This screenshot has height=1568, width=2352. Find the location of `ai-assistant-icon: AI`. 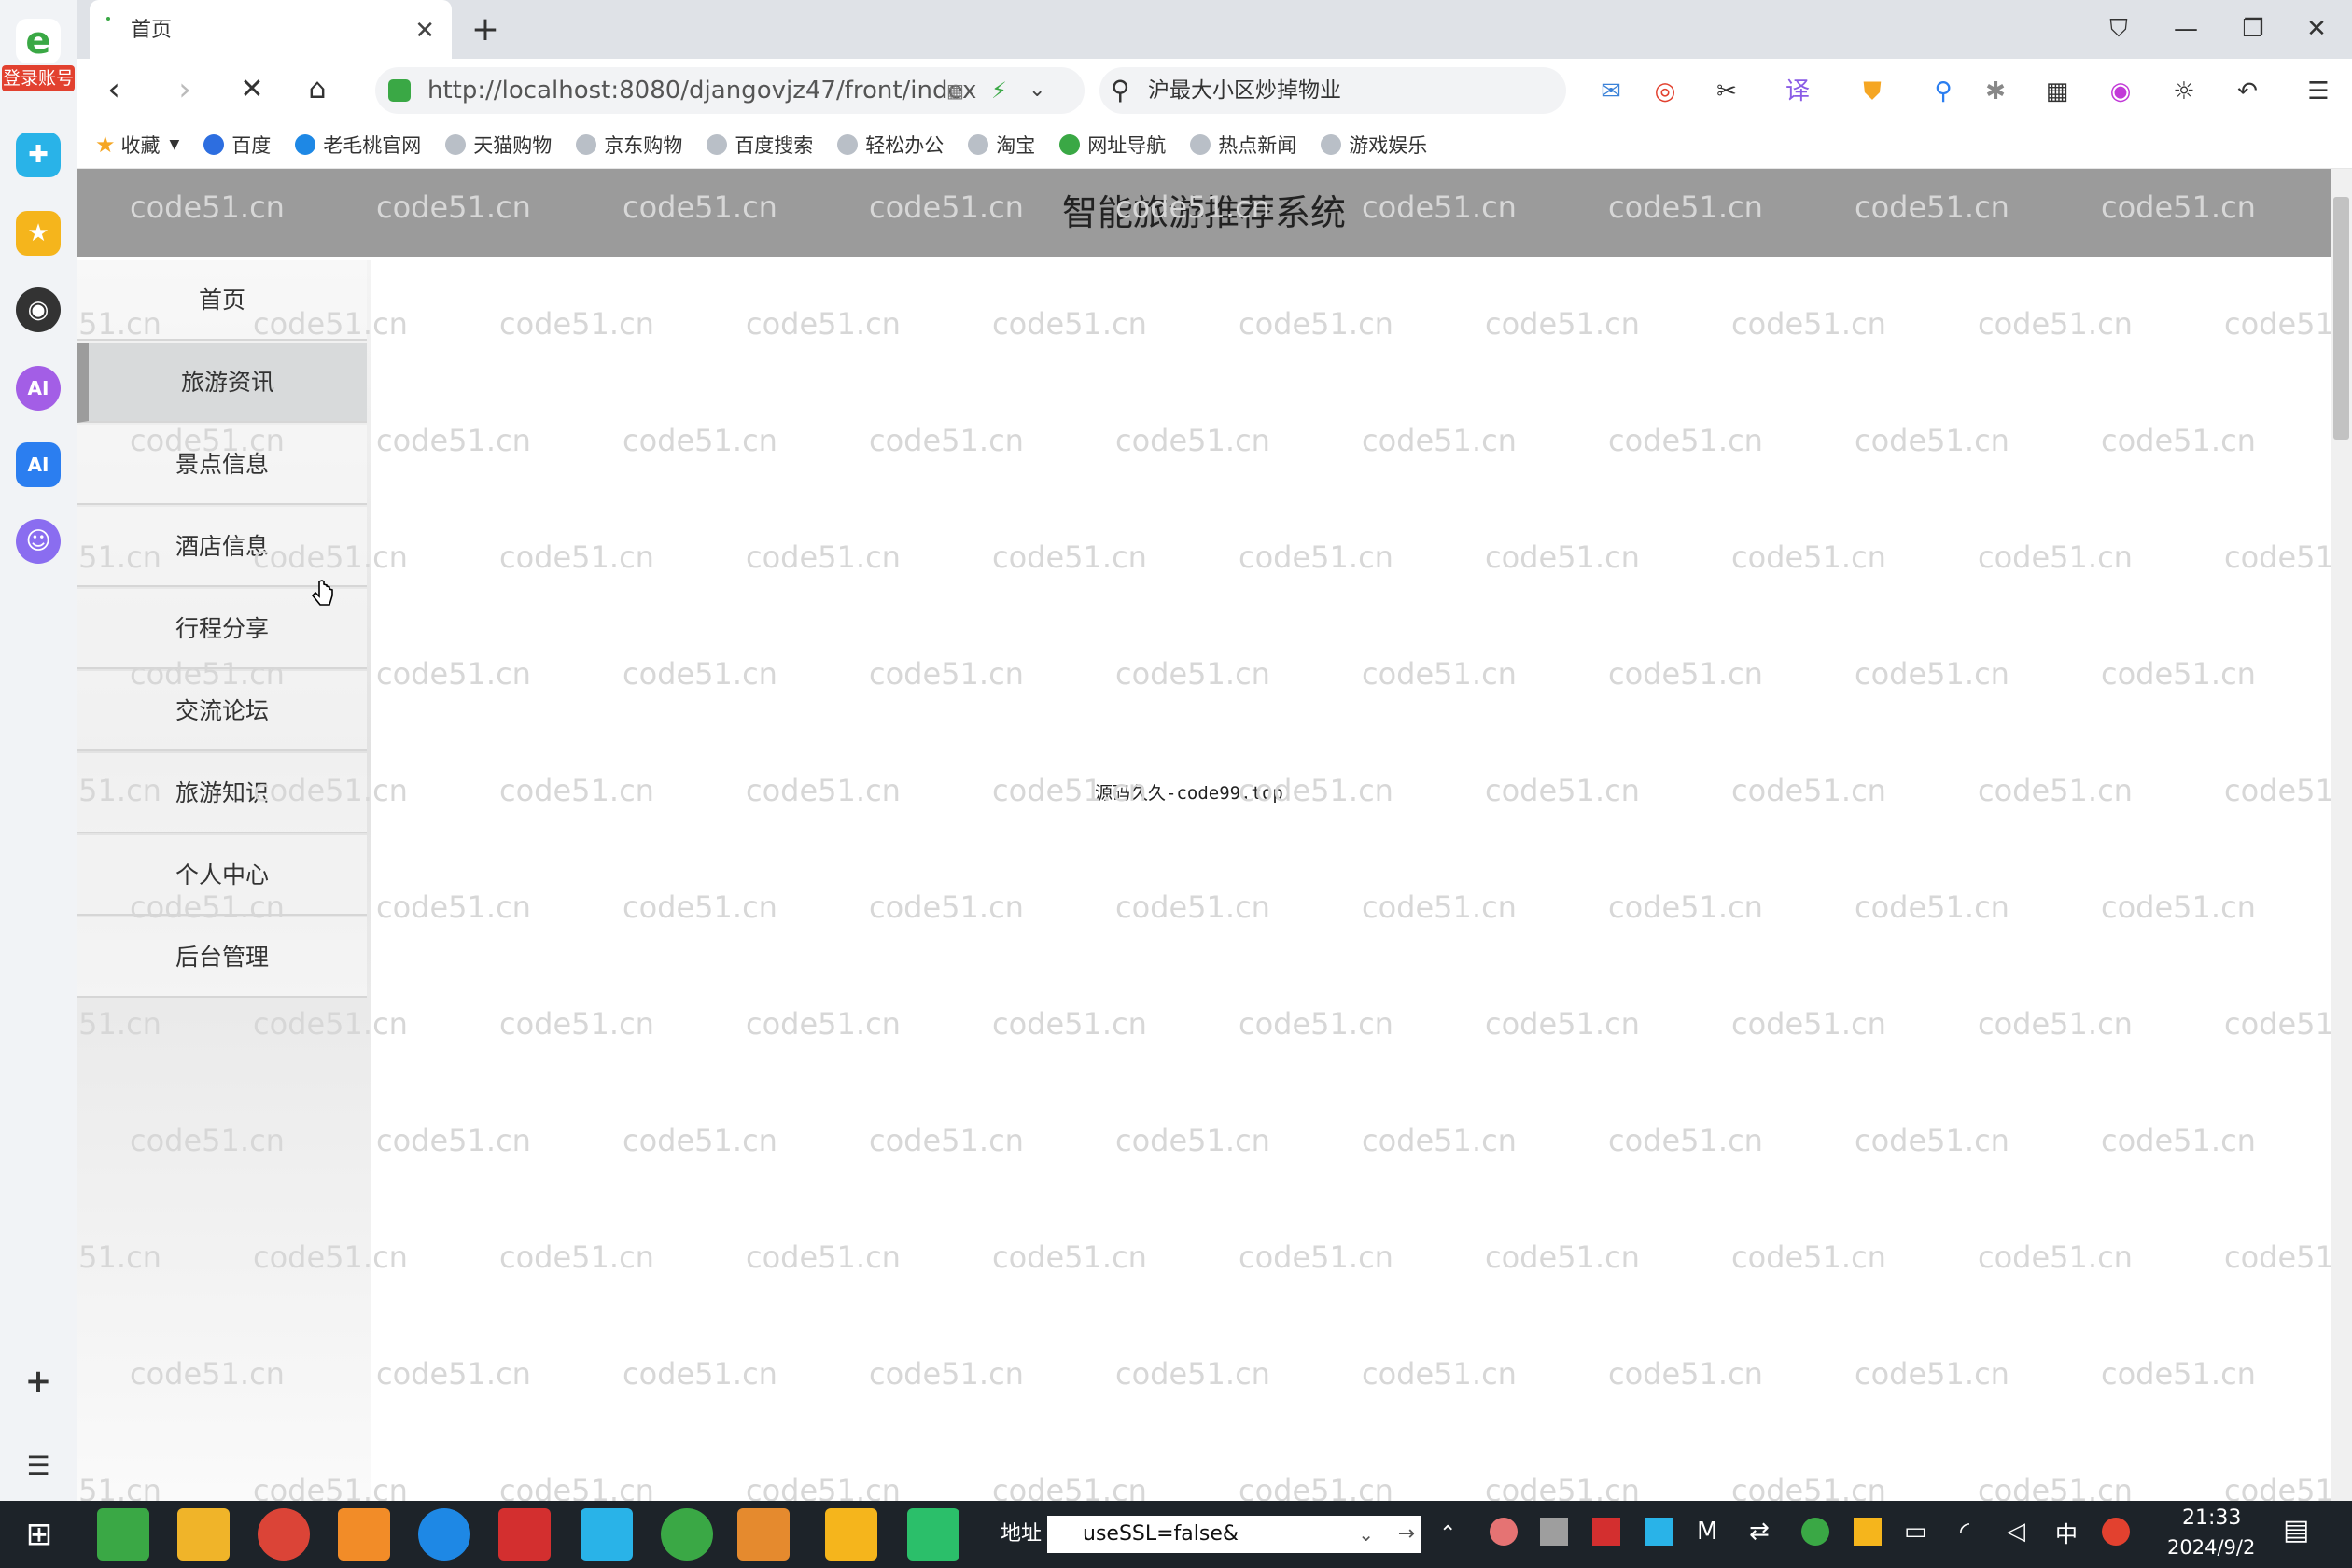

ai-assistant-icon: AI is located at coordinates (38, 388).